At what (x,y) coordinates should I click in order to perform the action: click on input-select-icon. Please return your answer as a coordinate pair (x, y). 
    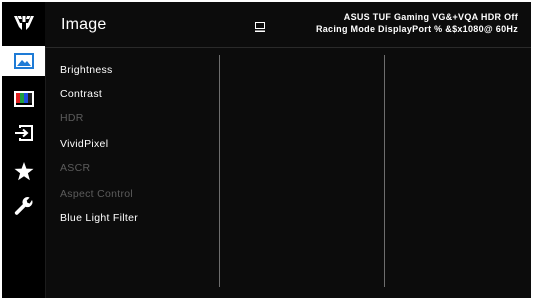
    Looking at the image, I should click on (24, 133).